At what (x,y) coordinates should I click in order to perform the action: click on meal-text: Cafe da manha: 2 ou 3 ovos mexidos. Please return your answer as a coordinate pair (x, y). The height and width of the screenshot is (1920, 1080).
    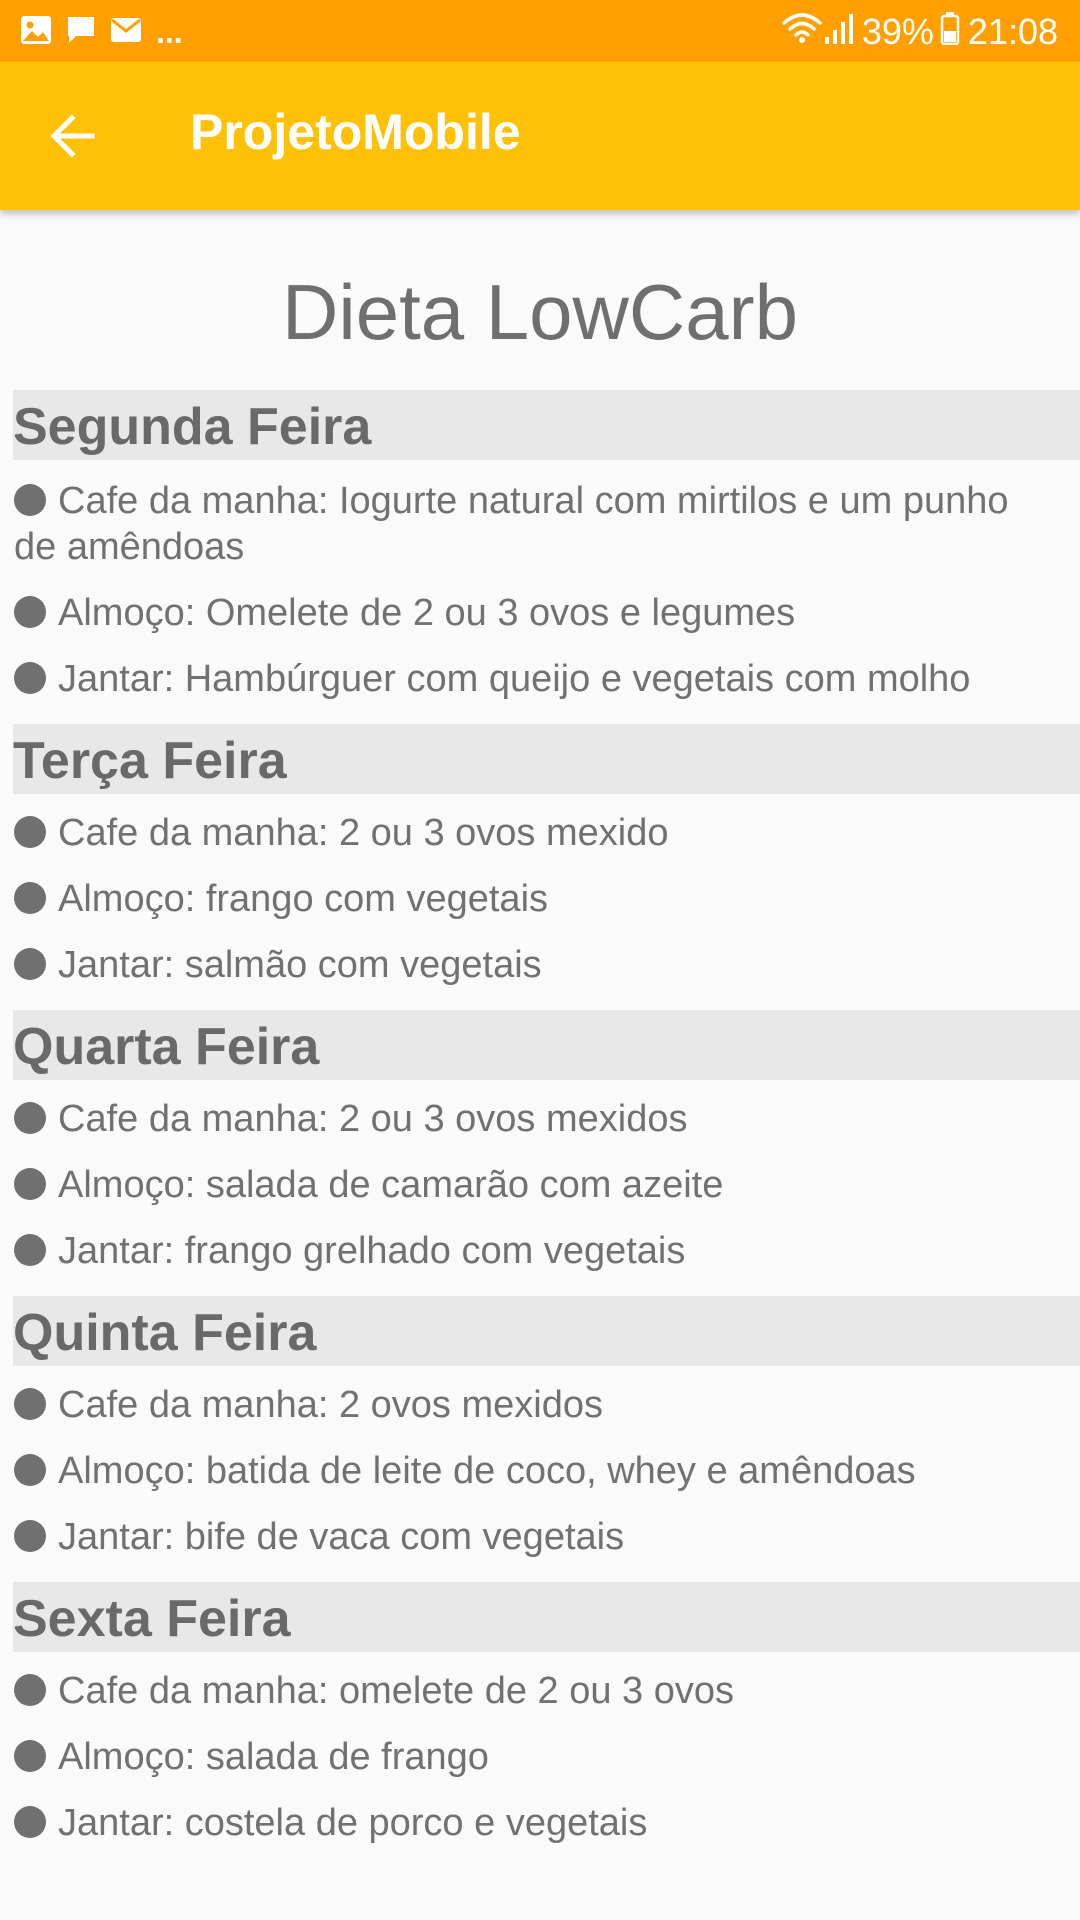
    Looking at the image, I should click on (373, 1119).